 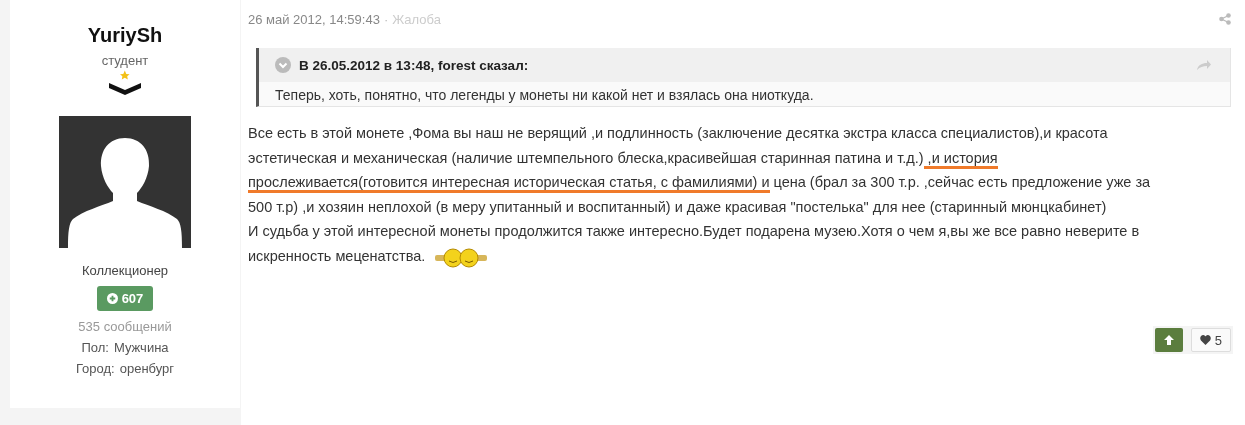 What do you see at coordinates (744, 94) in the screenshot?
I see `quote-text: Теперь, хоть, понятно, что легенды у монеты ни какой нет и взялась она ниоткуда.` at bounding box center [744, 94].